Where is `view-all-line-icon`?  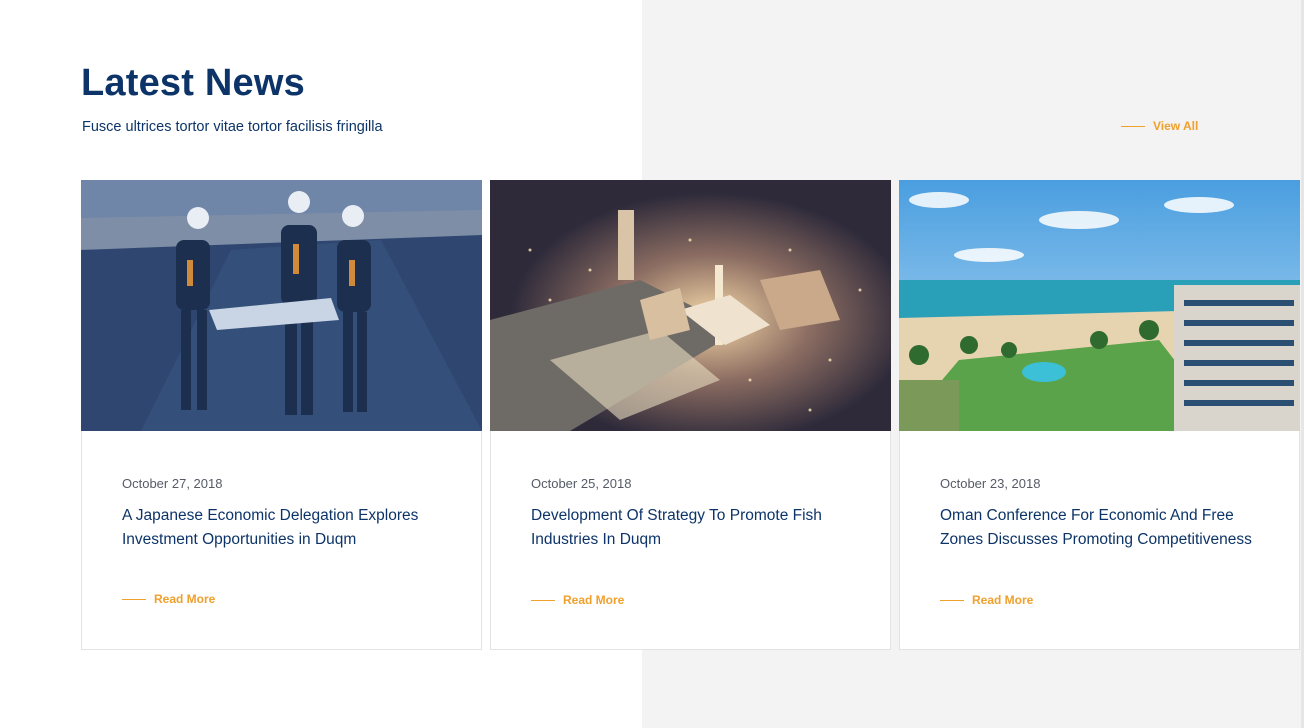 view-all-line-icon is located at coordinates (1133, 126).